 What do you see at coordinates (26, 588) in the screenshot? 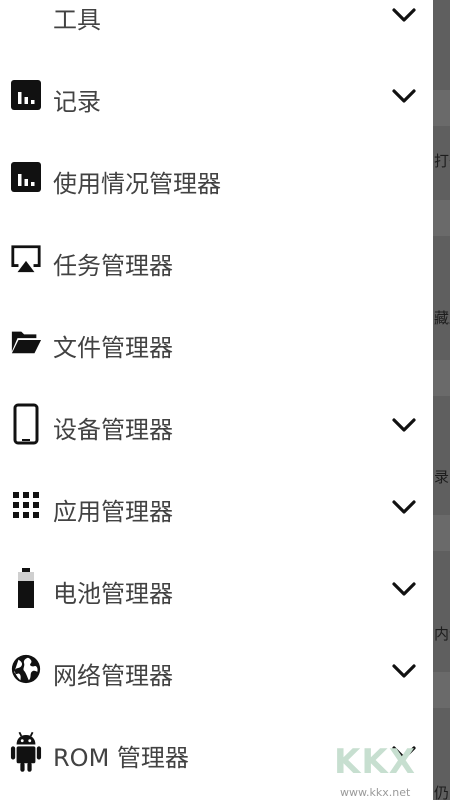
I see `battery-icon` at bounding box center [26, 588].